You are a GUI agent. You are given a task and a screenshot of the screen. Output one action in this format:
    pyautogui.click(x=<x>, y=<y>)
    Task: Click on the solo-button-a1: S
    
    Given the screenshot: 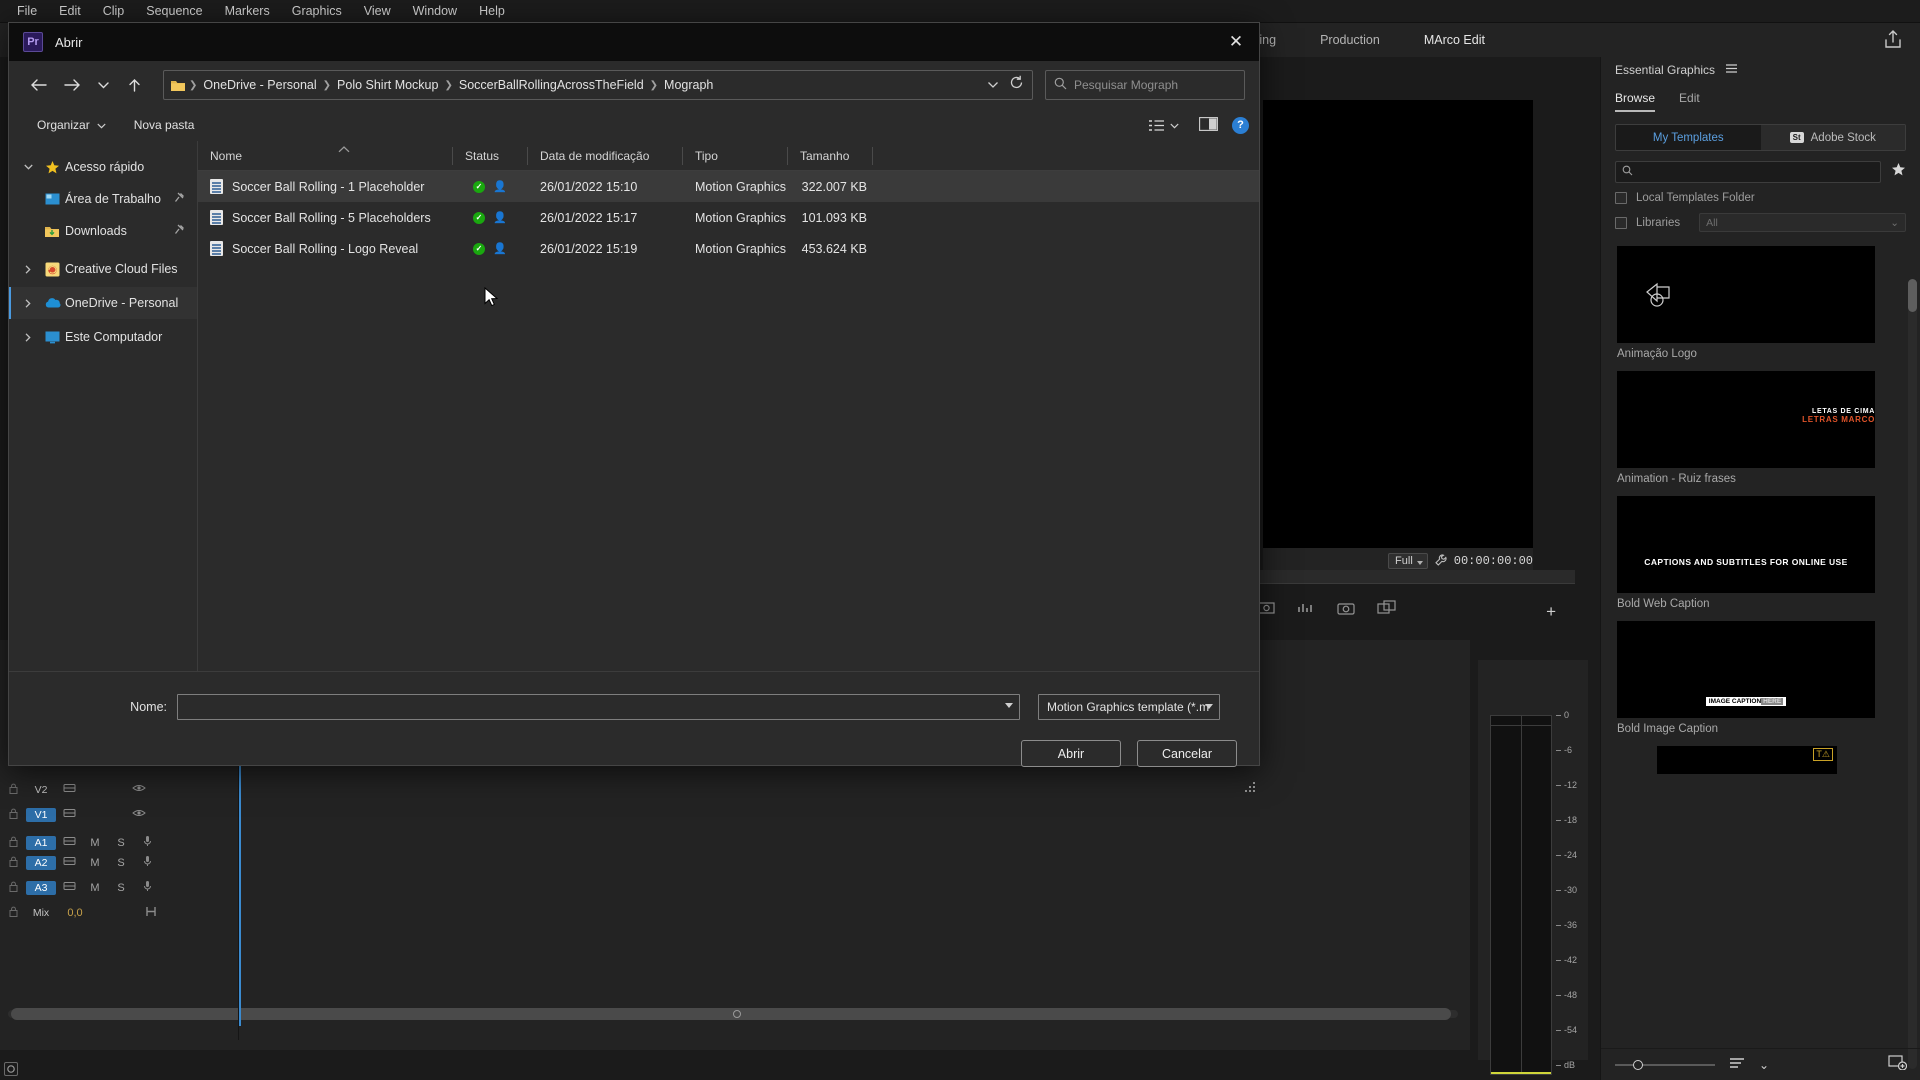 What is the action you would take?
    pyautogui.click(x=121, y=843)
    